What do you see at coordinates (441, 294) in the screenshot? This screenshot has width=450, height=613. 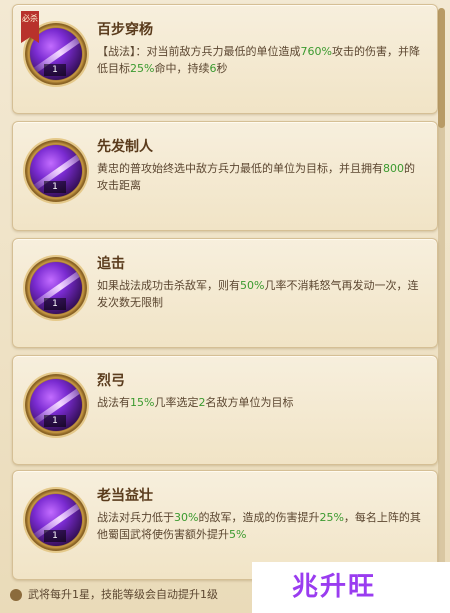 I see `scrollbar` at bounding box center [441, 294].